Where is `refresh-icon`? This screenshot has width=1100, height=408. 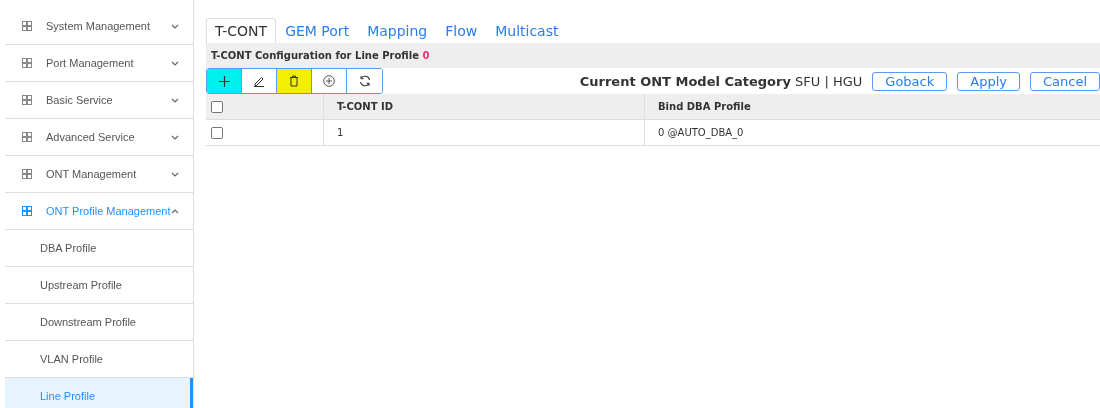
refresh-icon is located at coordinates (364, 81).